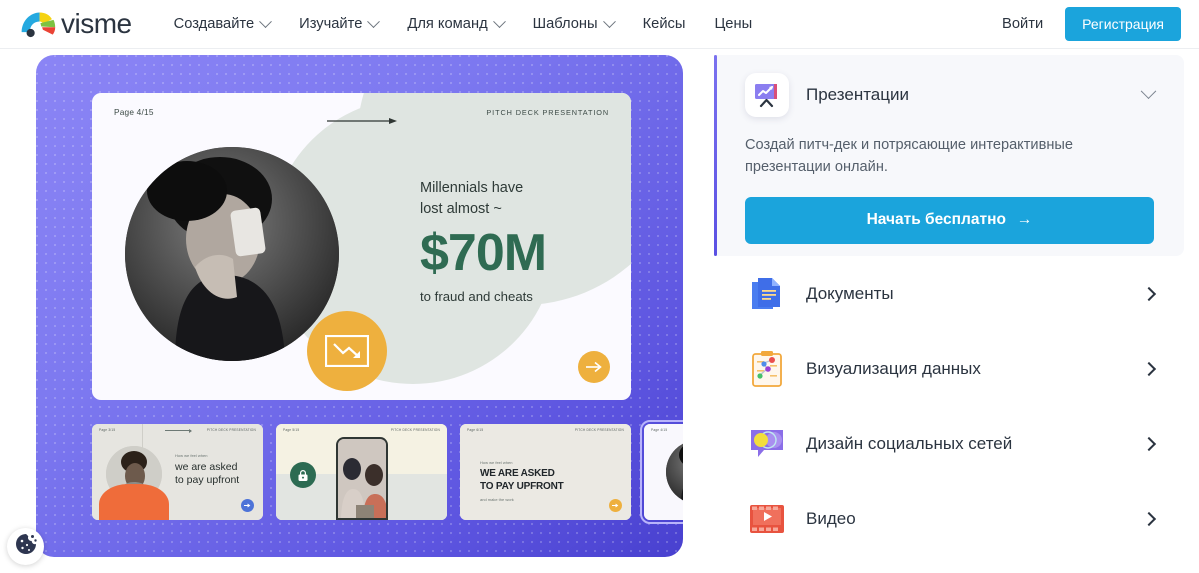  Describe the element at coordinates (1123, 24) in the screenshot. I see `signup-button: Регистрация` at that location.